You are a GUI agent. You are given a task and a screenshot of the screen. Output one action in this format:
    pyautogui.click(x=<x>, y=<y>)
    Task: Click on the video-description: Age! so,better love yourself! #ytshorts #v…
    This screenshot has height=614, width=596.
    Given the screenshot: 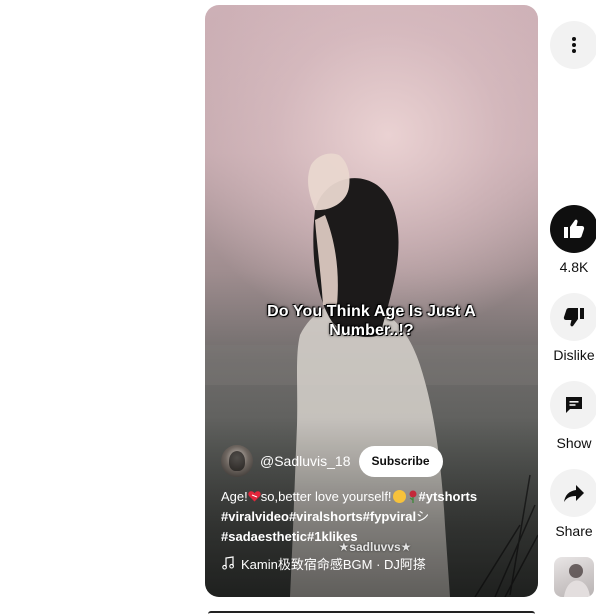 What is the action you would take?
    pyautogui.click(x=371, y=517)
    